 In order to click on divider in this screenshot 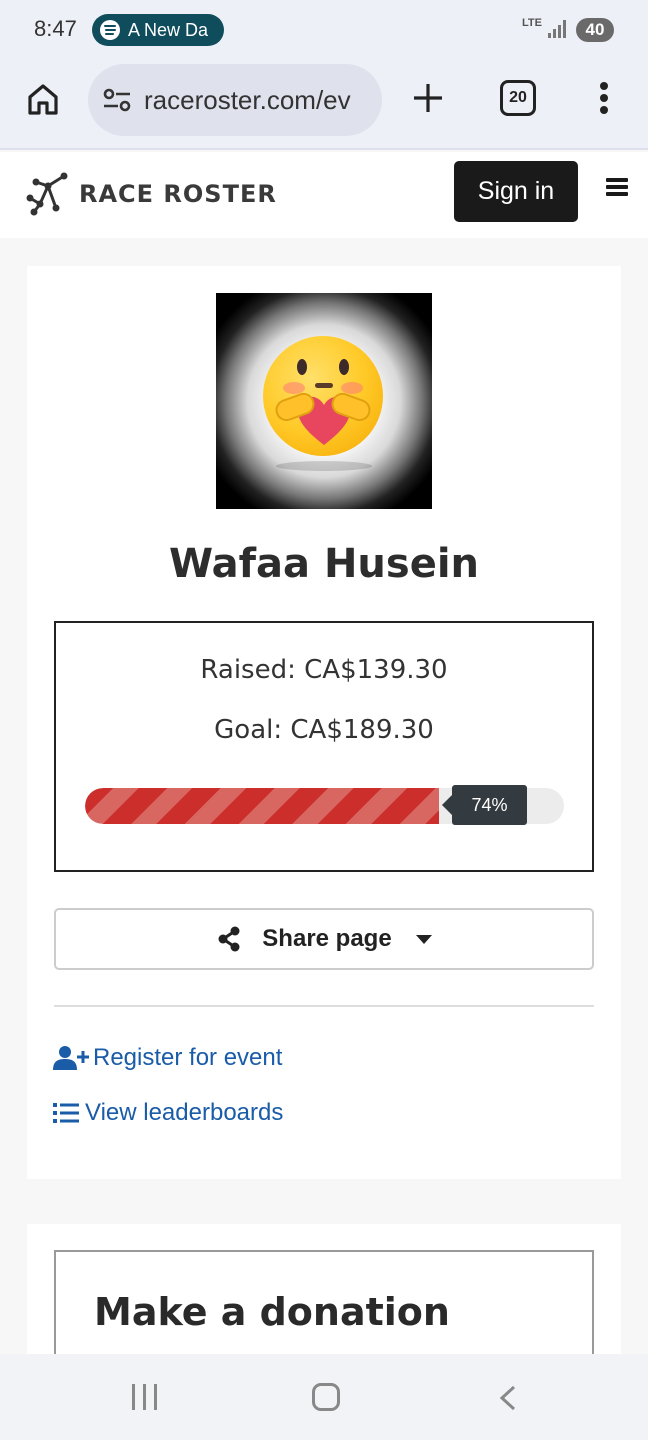, I will do `click(324, 1006)`.